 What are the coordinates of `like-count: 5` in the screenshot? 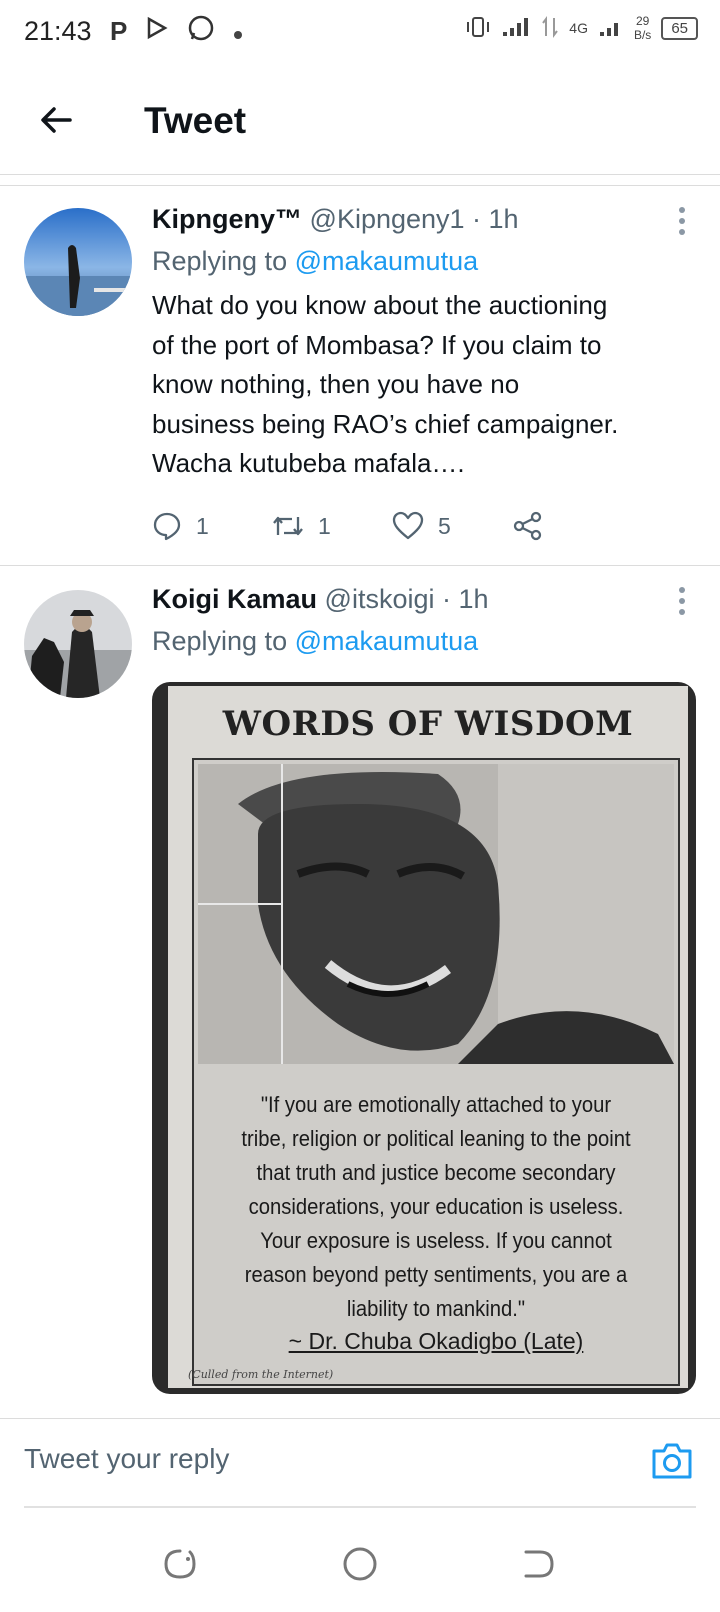 It's located at (444, 525).